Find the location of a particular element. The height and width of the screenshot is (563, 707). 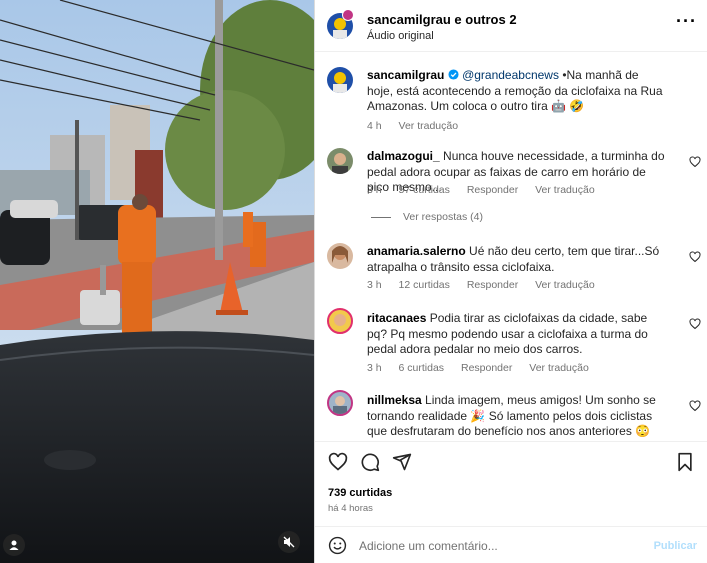

caption-mention: @grandeabcnews is located at coordinates (510, 75).